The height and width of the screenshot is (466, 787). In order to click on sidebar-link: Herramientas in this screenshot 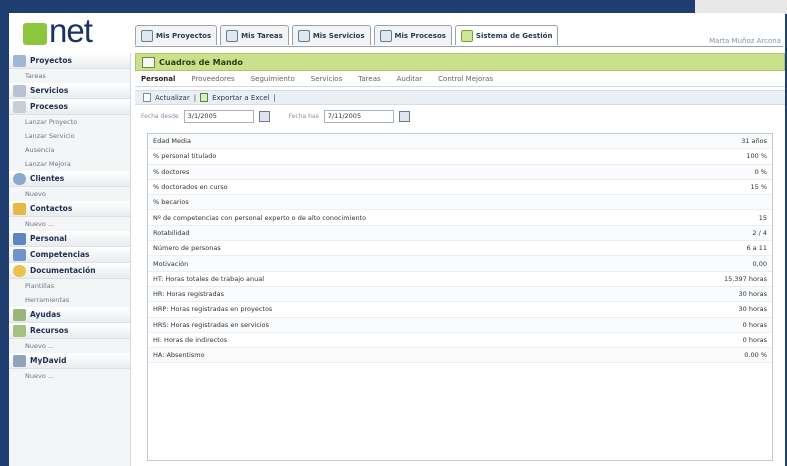, I will do `click(69, 300)`.